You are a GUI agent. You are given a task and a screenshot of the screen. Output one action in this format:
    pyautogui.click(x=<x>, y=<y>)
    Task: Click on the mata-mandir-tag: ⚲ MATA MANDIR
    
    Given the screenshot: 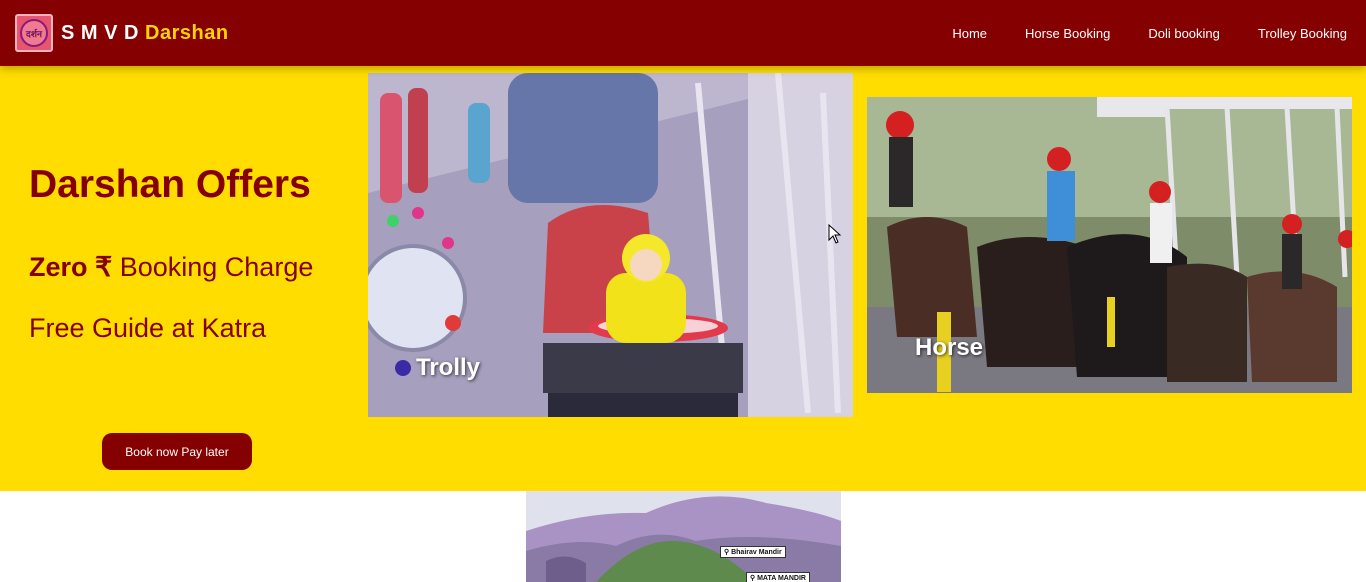 What is the action you would take?
    pyautogui.click(x=778, y=577)
    